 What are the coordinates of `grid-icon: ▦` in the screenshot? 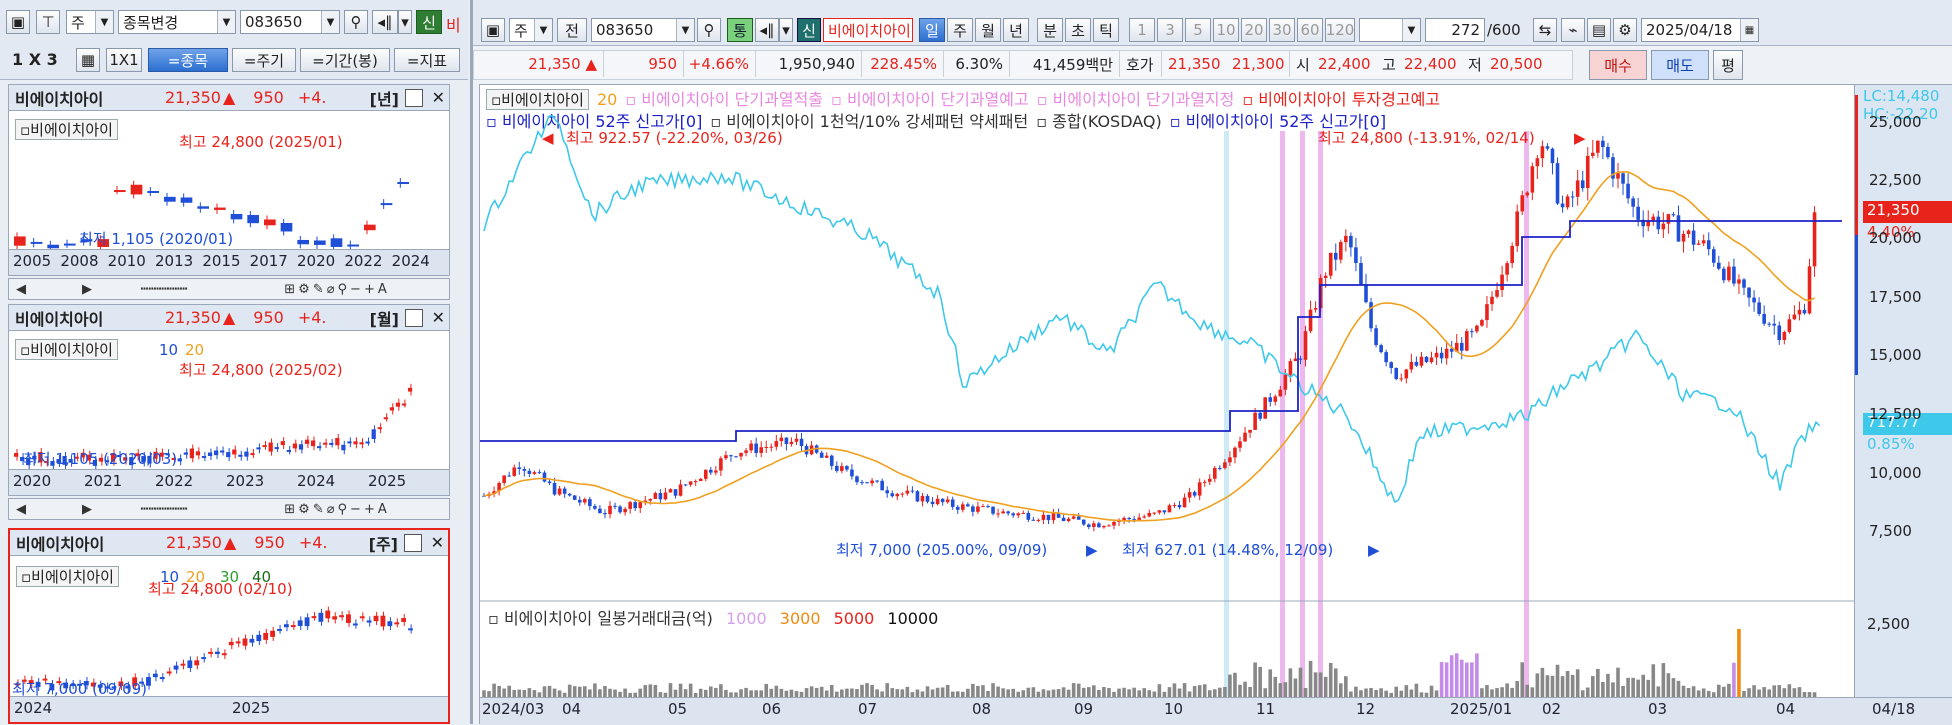 It's located at (88, 60).